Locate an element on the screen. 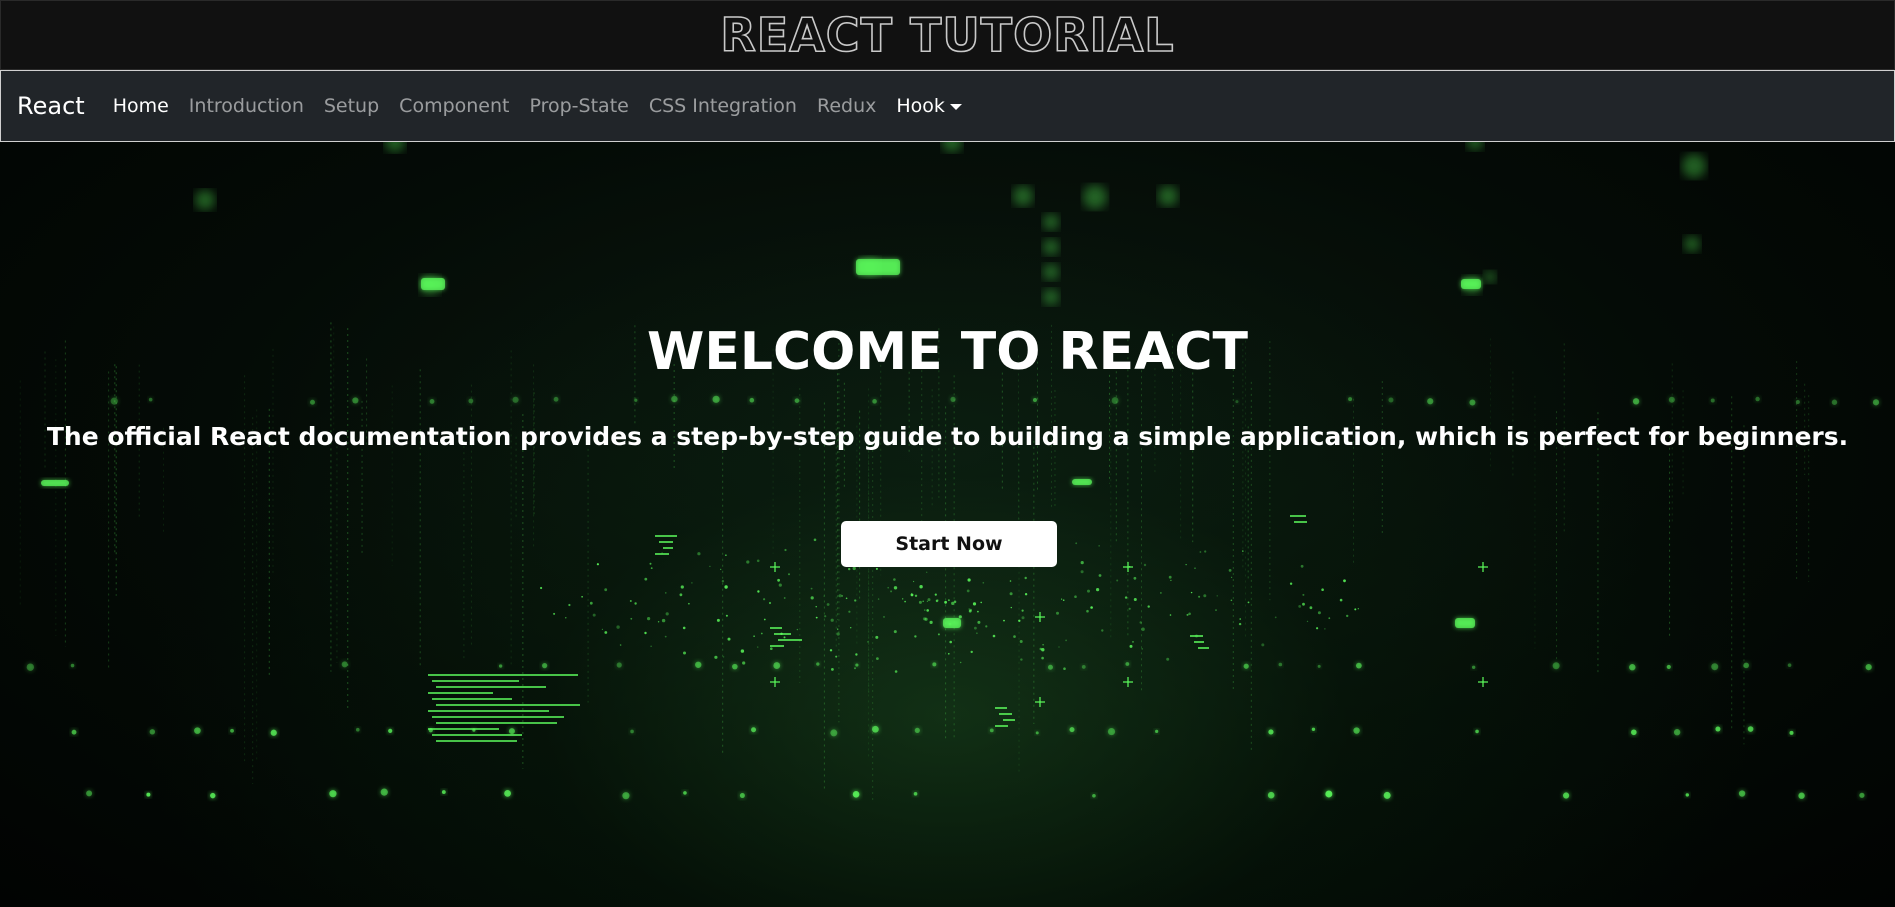 This screenshot has height=907, width=1895. nav-item-home: Home is located at coordinates (141, 106).